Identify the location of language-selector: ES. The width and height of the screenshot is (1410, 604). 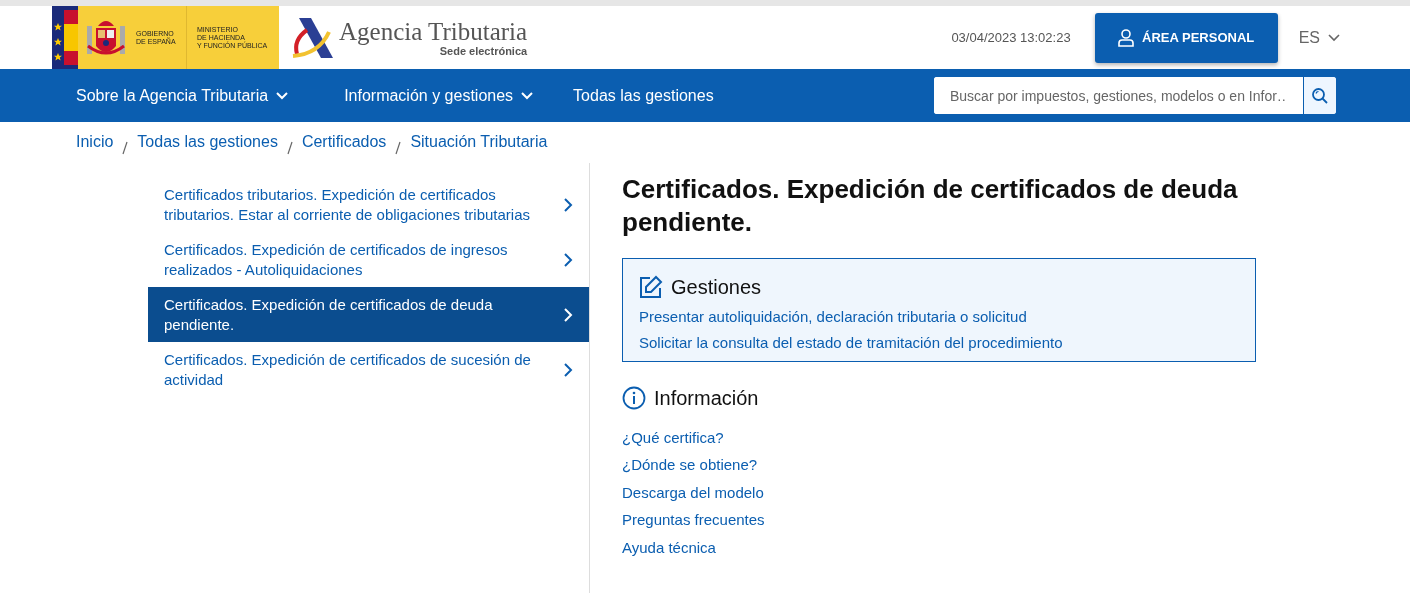
(1319, 37).